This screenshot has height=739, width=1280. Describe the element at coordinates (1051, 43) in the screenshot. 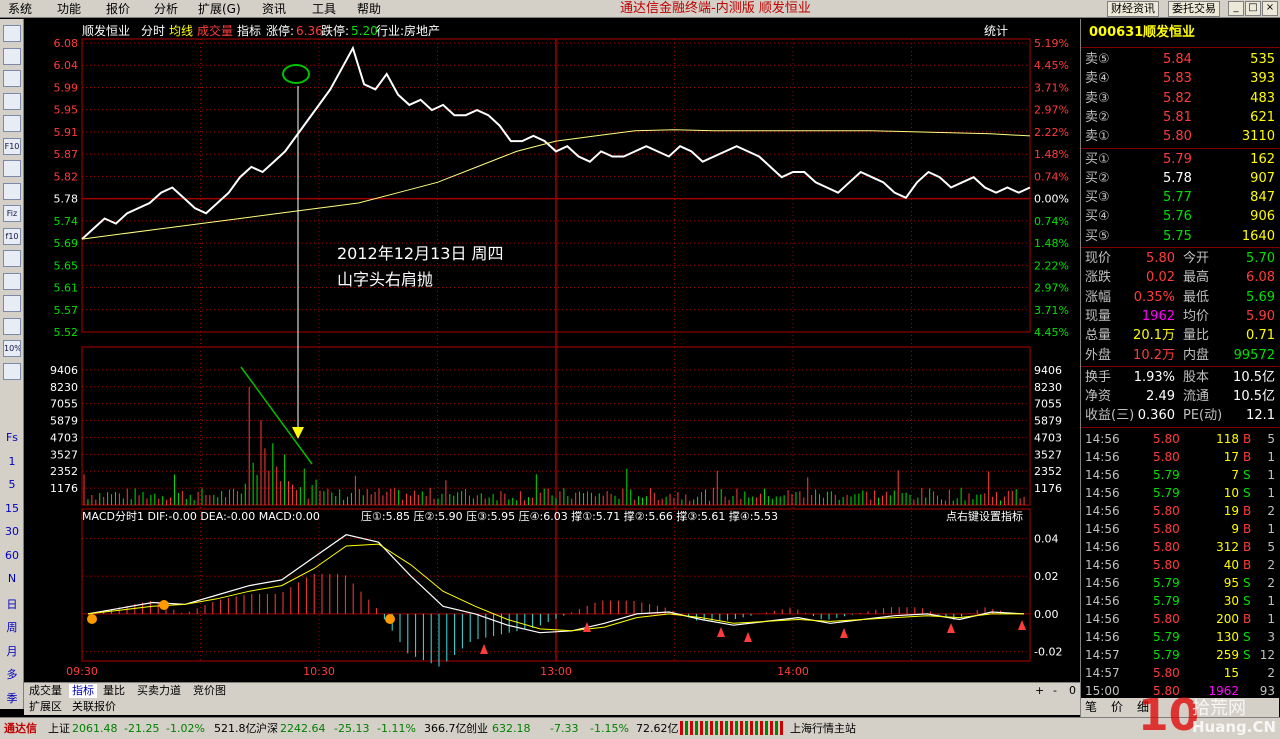

I see `percent-tick-label: 5.19%` at that location.